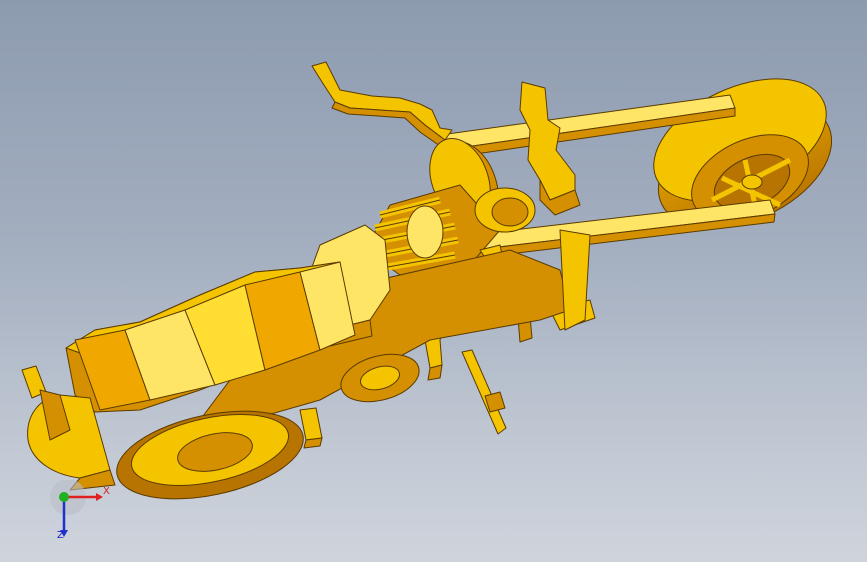 The width and height of the screenshot is (867, 562). What do you see at coordinates (382, 104) in the screenshot?
I see `handlebar` at bounding box center [382, 104].